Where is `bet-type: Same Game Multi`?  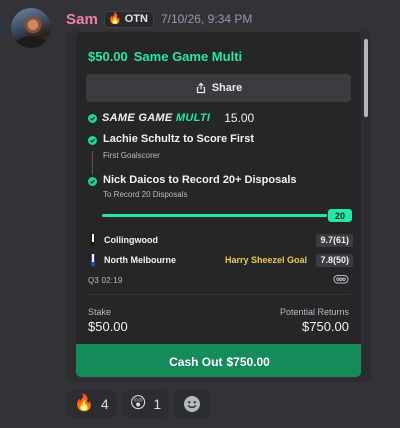
bet-type: Same Game Multi is located at coordinates (188, 56).